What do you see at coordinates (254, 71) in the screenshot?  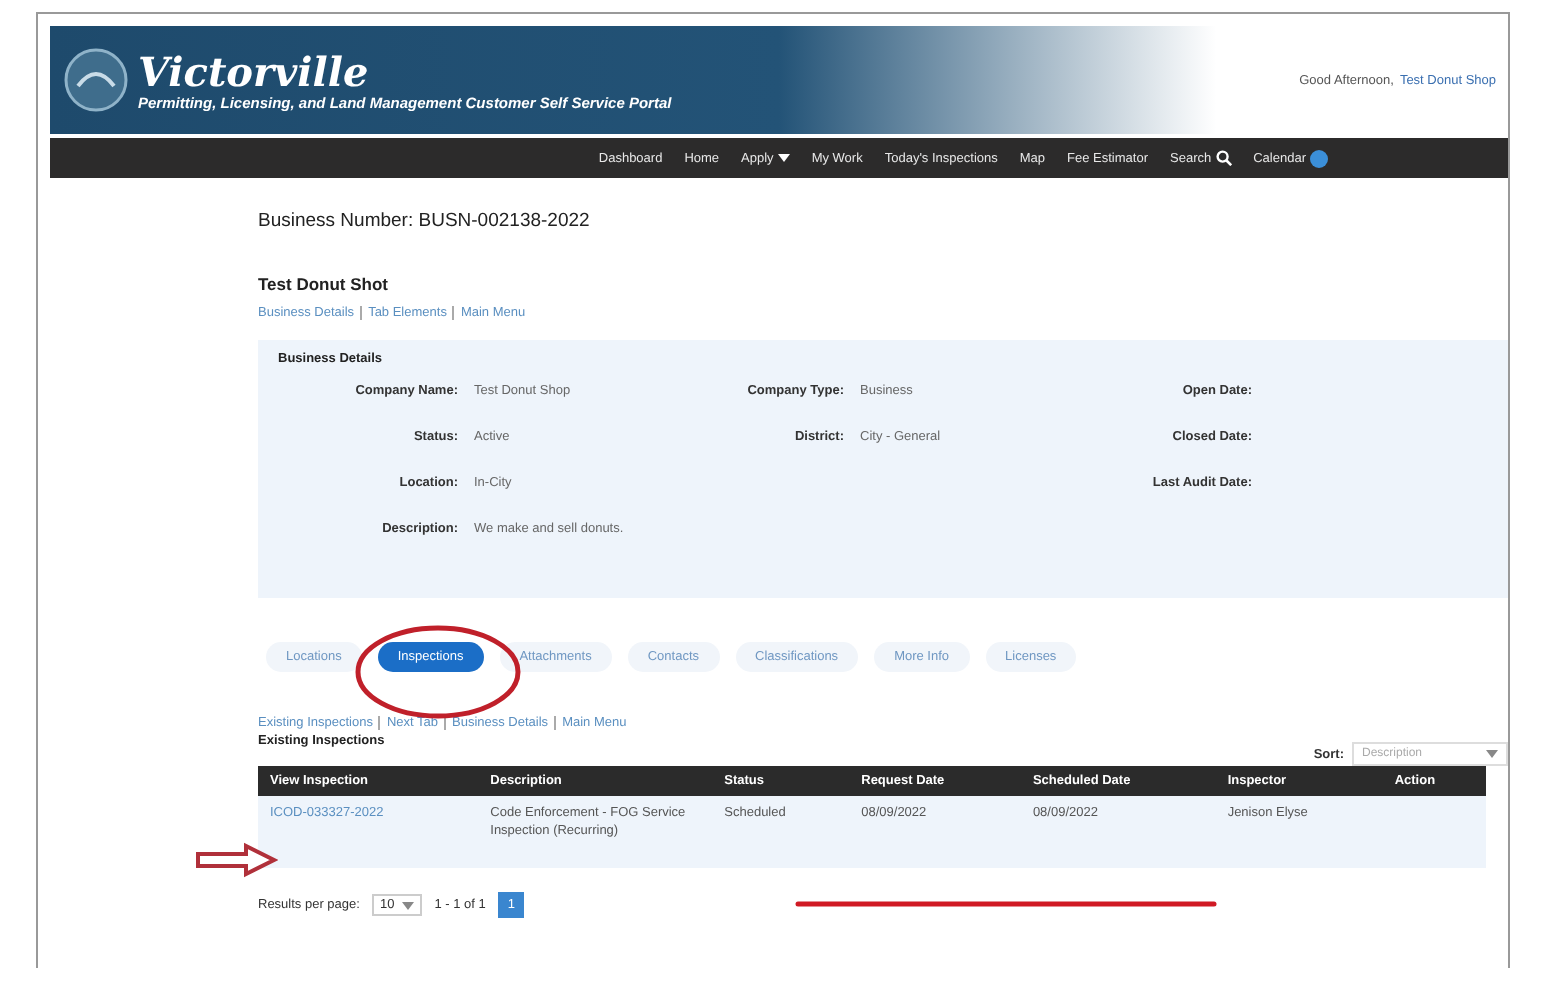 I see `logo-text: Victorville` at bounding box center [254, 71].